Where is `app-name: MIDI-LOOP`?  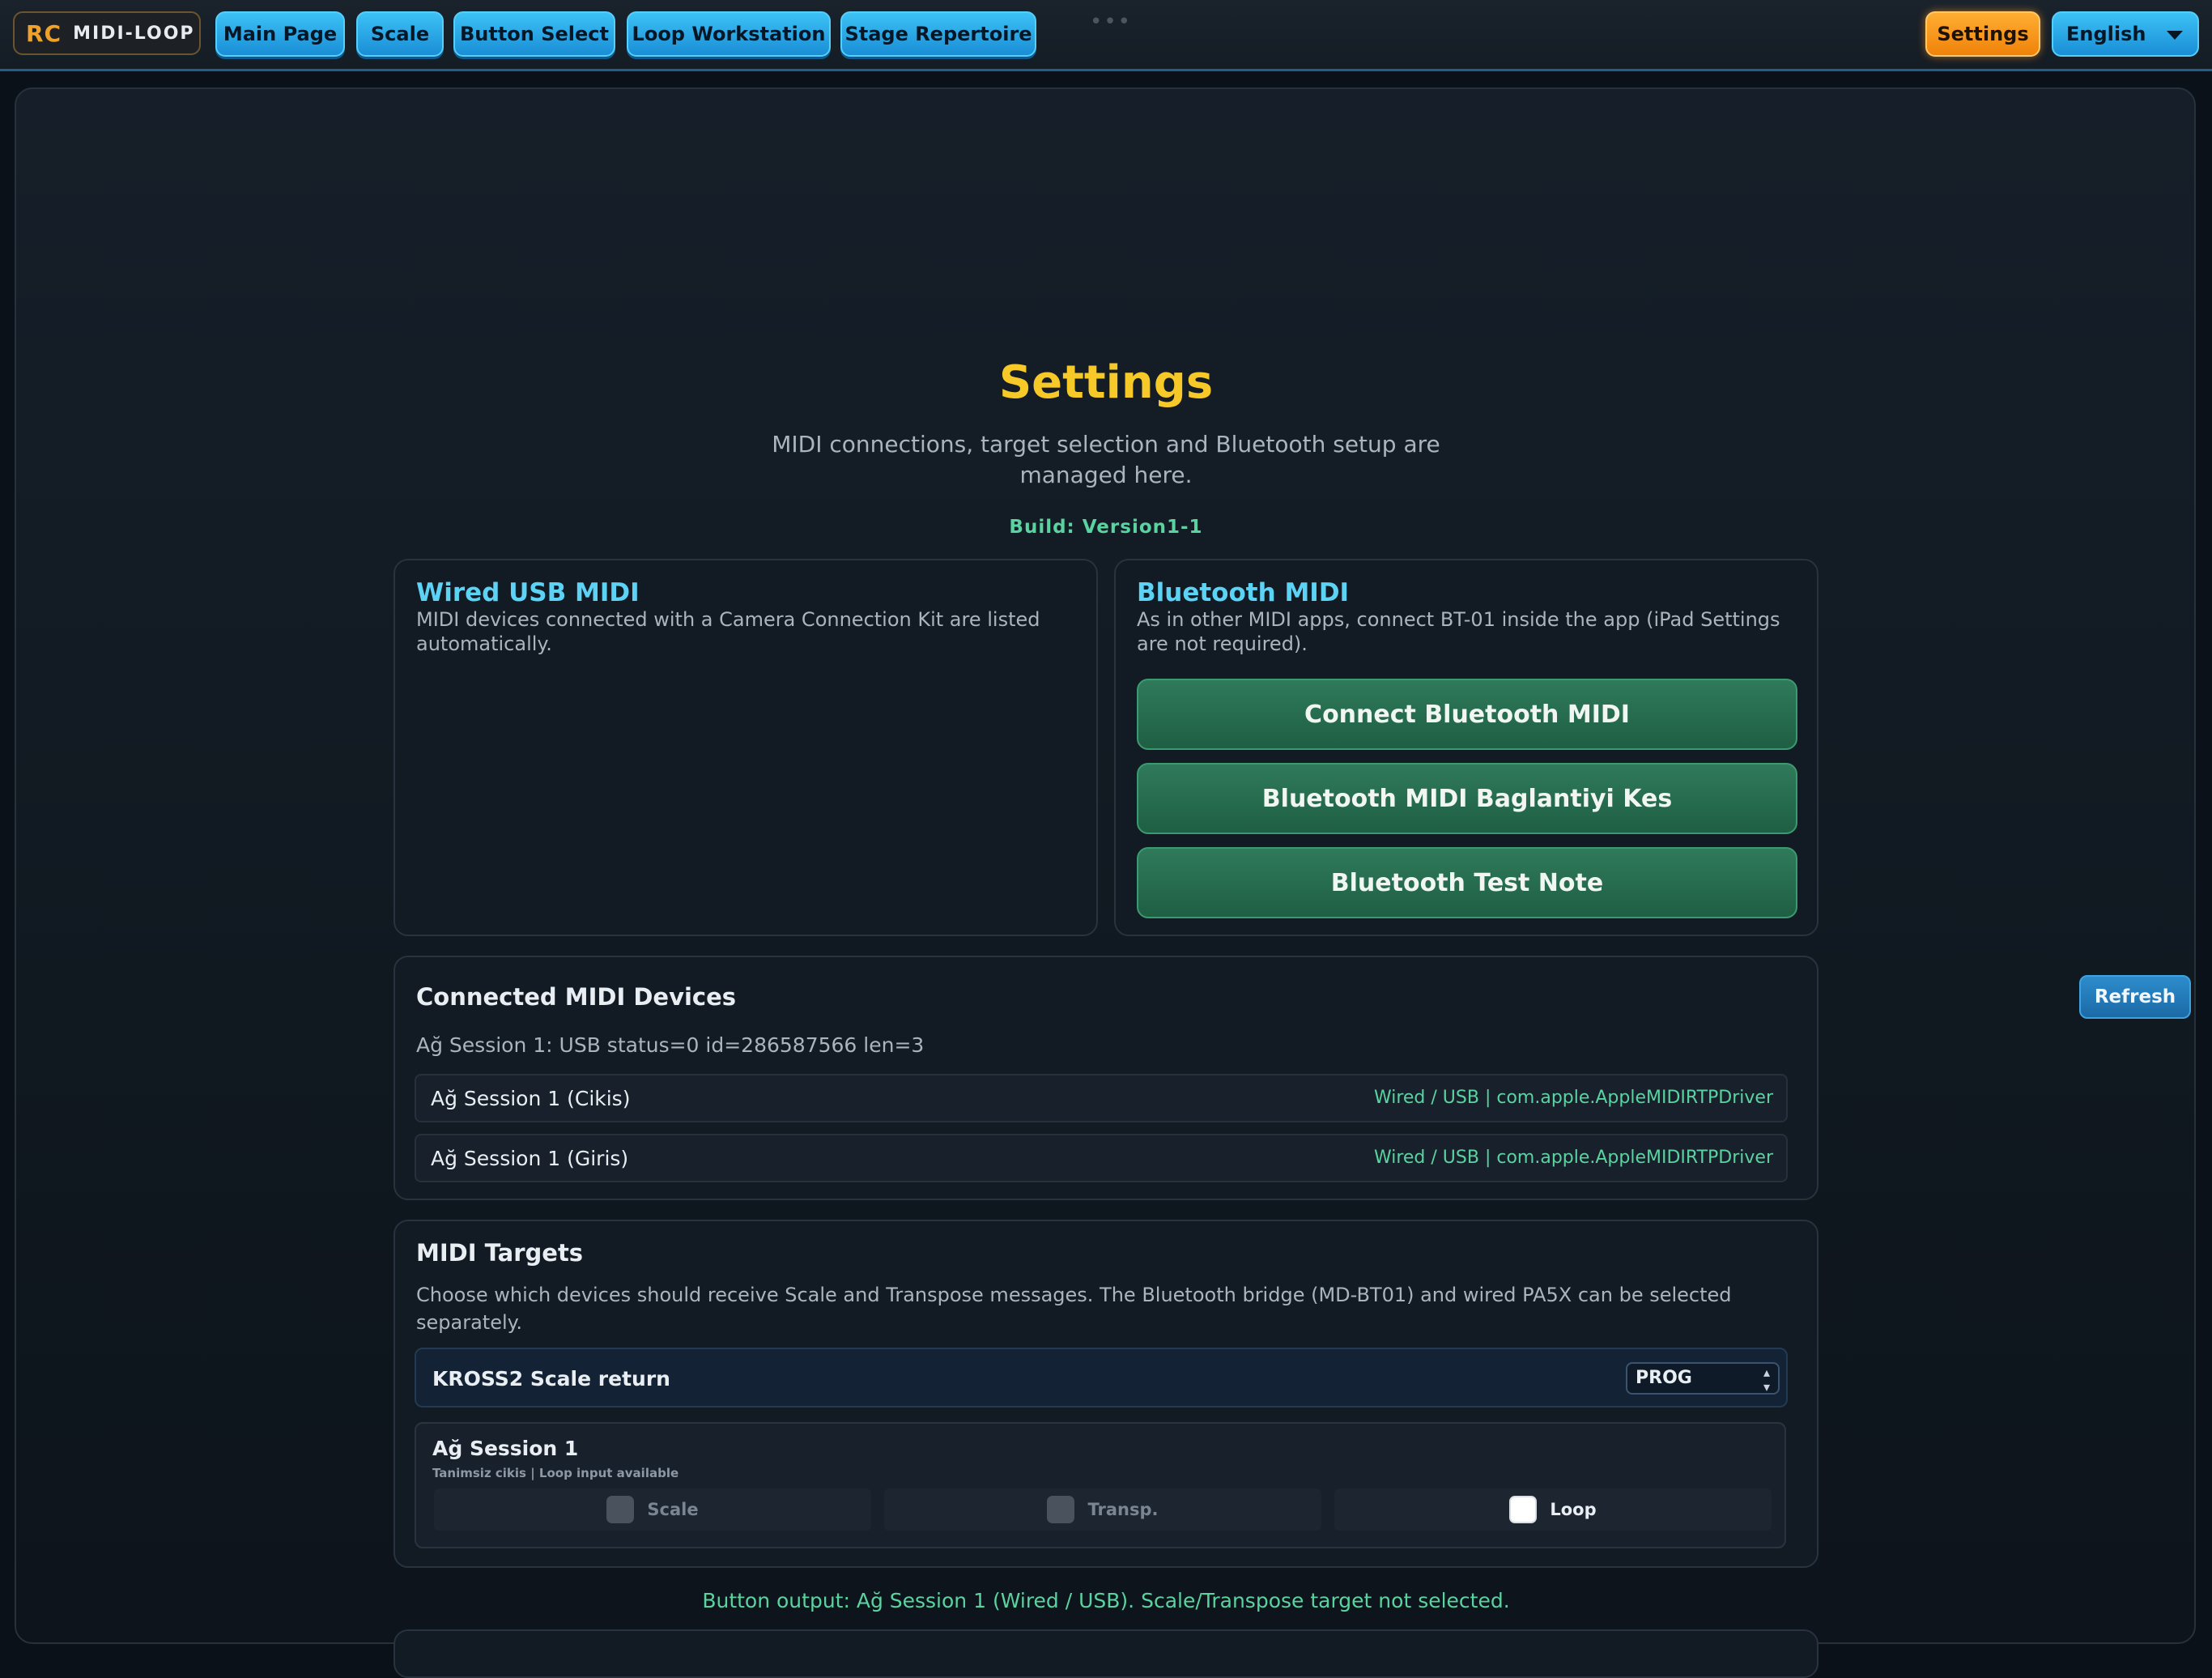 app-name: MIDI-LOOP is located at coordinates (134, 33).